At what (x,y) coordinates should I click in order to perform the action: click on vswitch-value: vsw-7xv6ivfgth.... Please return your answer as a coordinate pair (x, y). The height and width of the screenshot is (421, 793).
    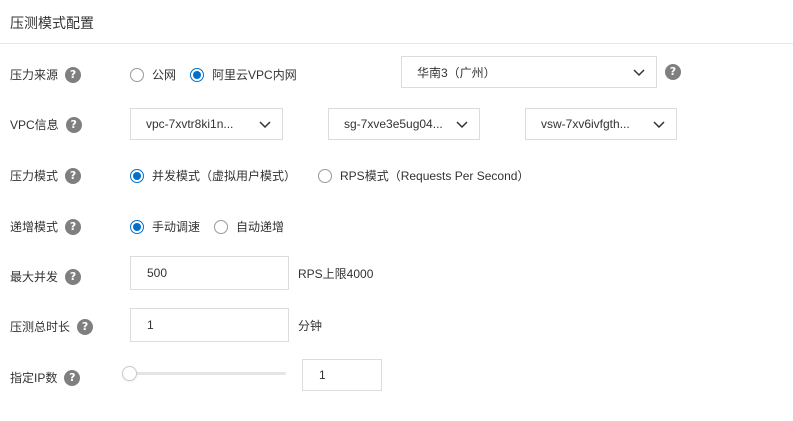
    Looking at the image, I should click on (585, 124).